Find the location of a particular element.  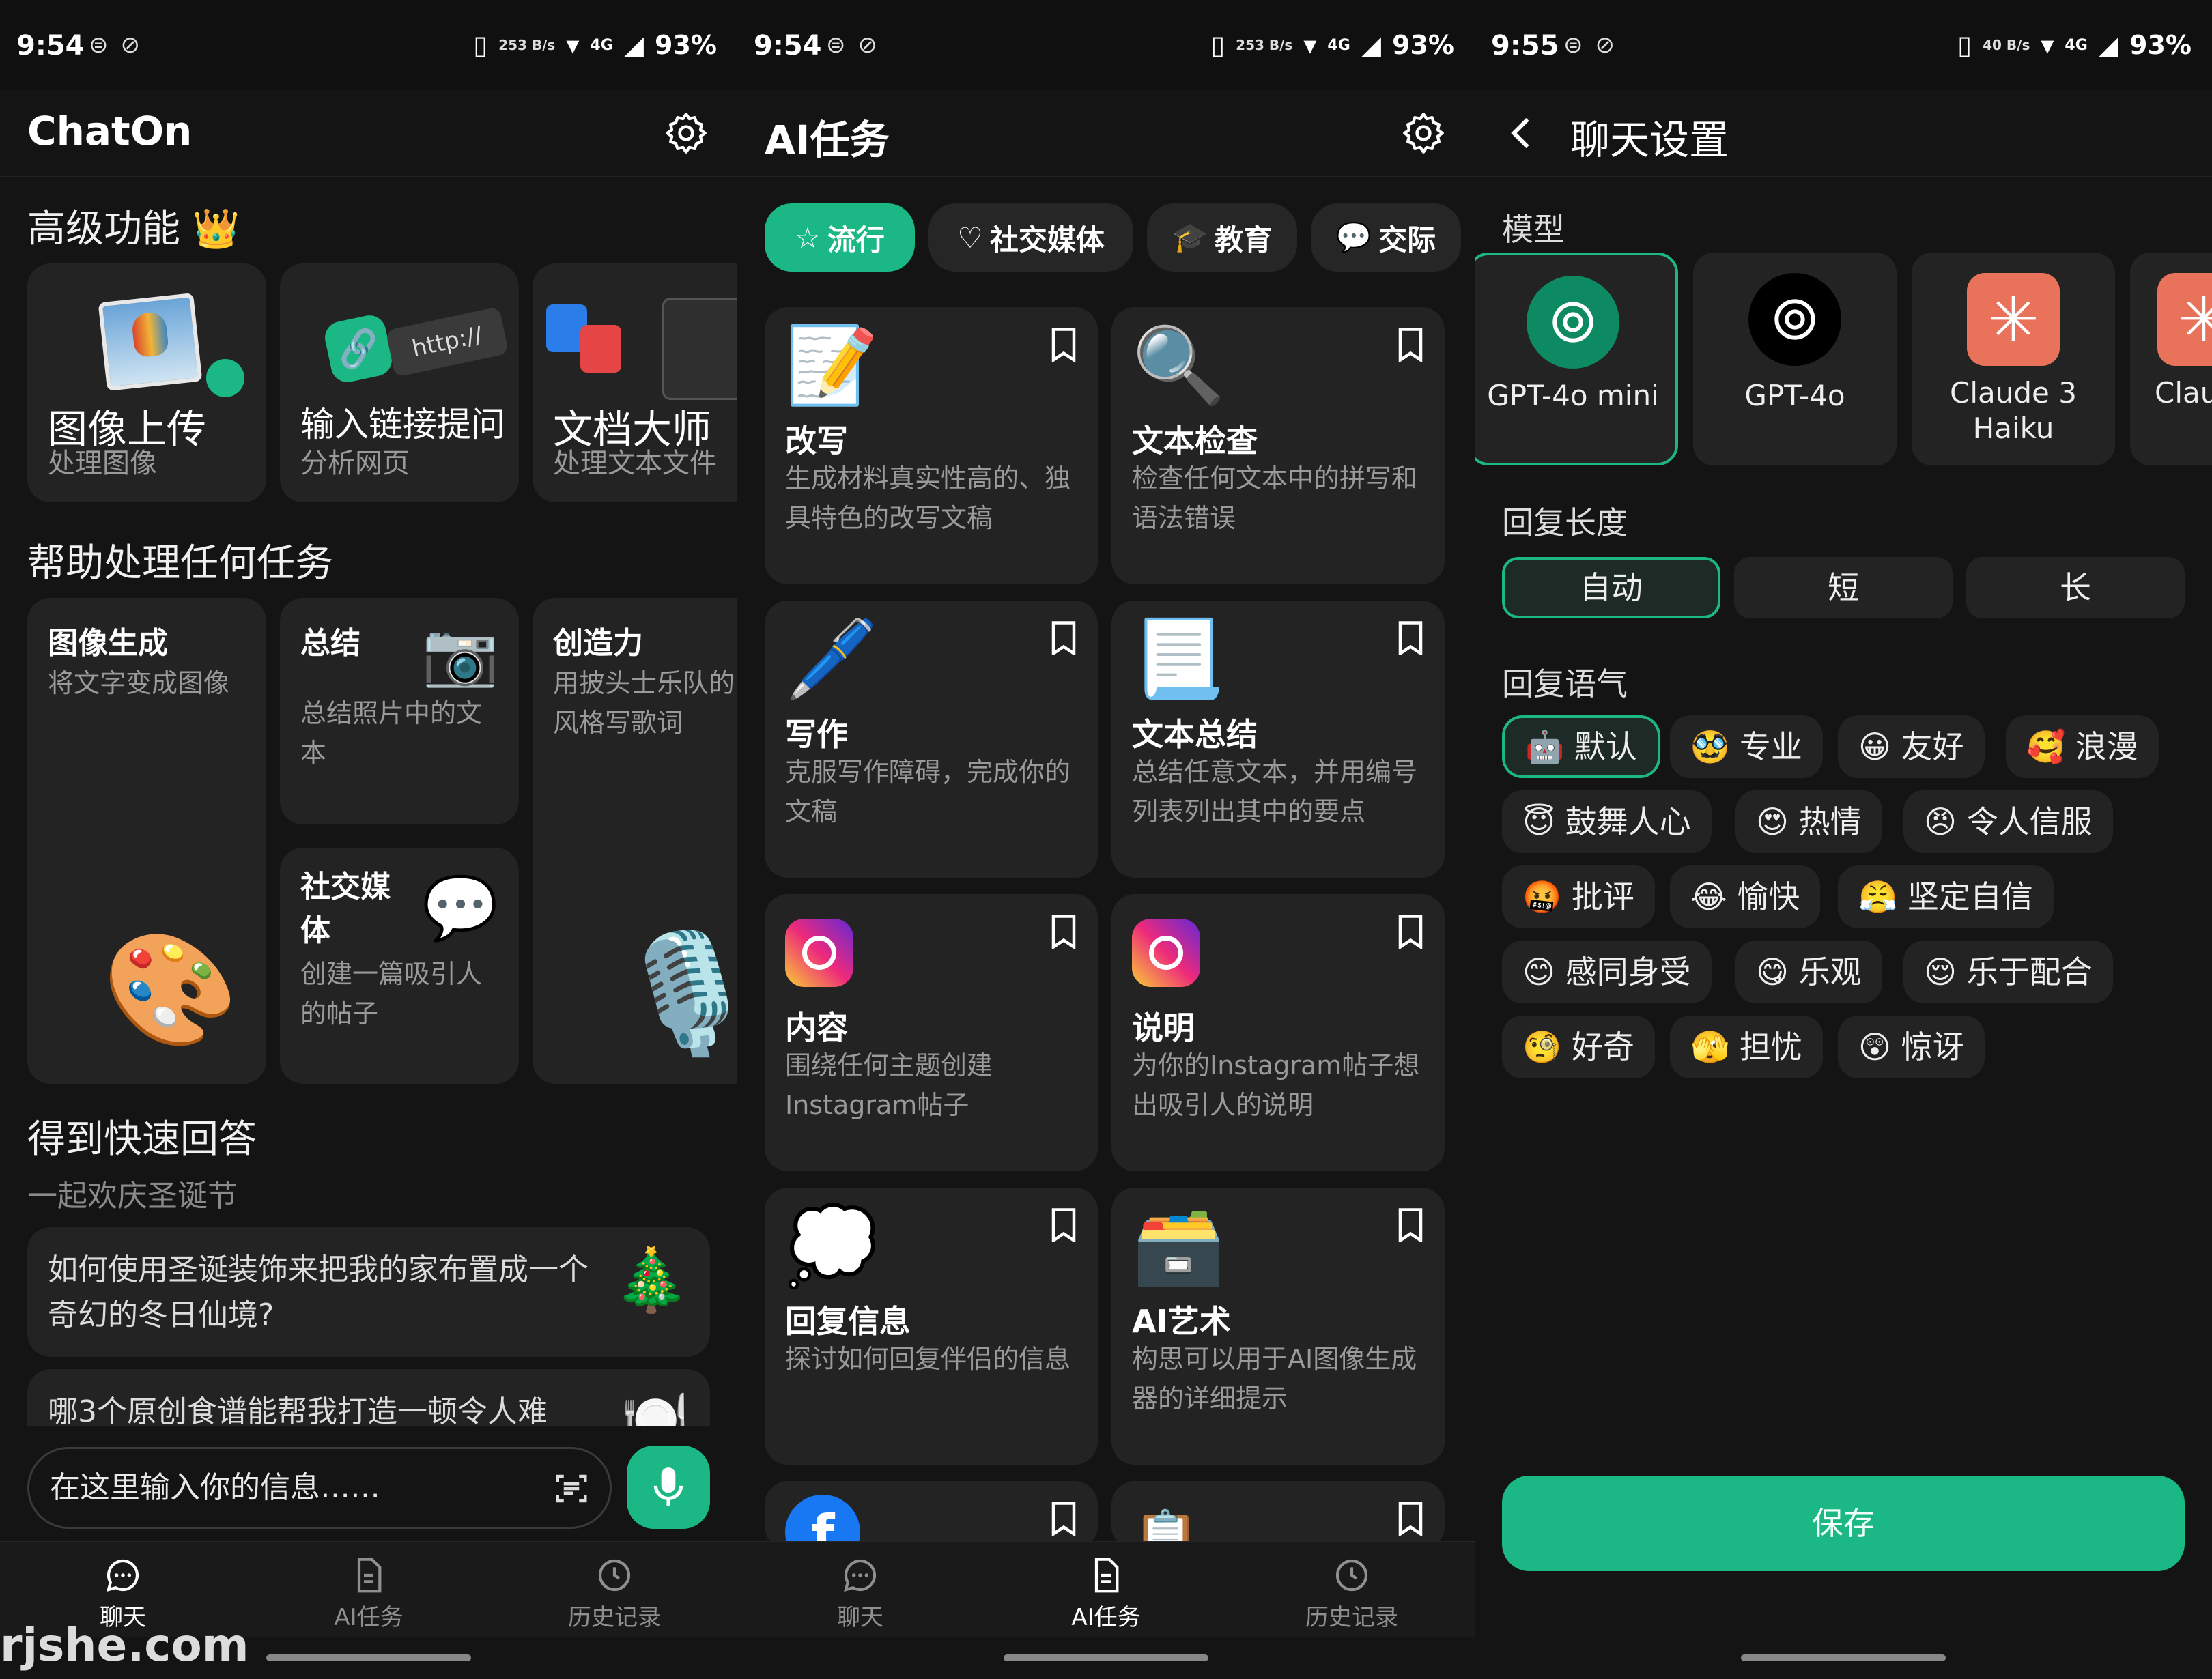

pen-icon: 🖊️ is located at coordinates (832, 658).